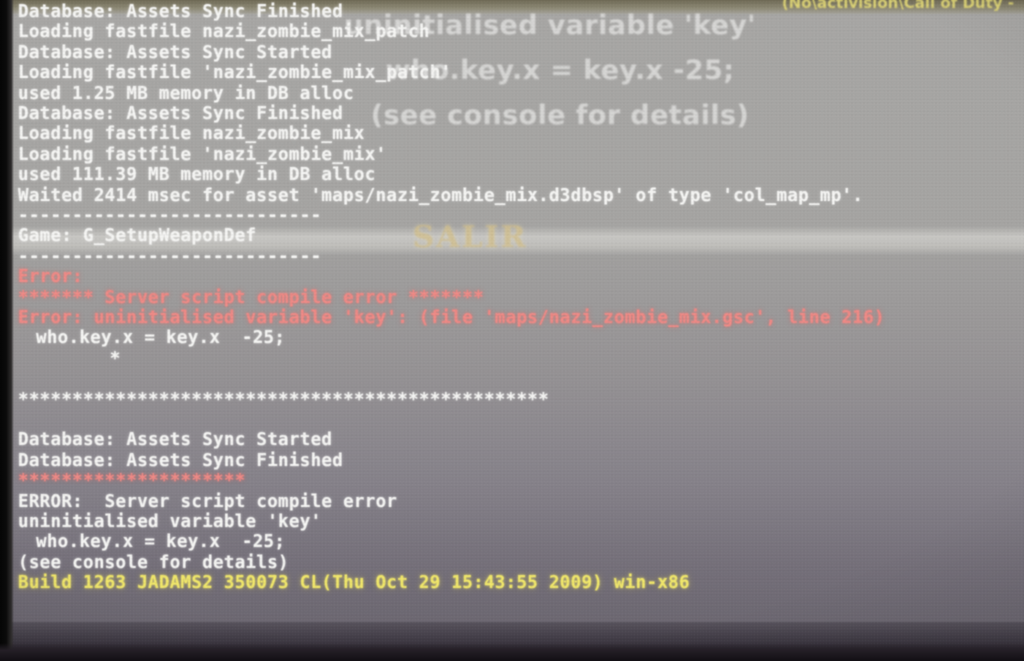  I want to click on display-band-top, so click(512, 7).